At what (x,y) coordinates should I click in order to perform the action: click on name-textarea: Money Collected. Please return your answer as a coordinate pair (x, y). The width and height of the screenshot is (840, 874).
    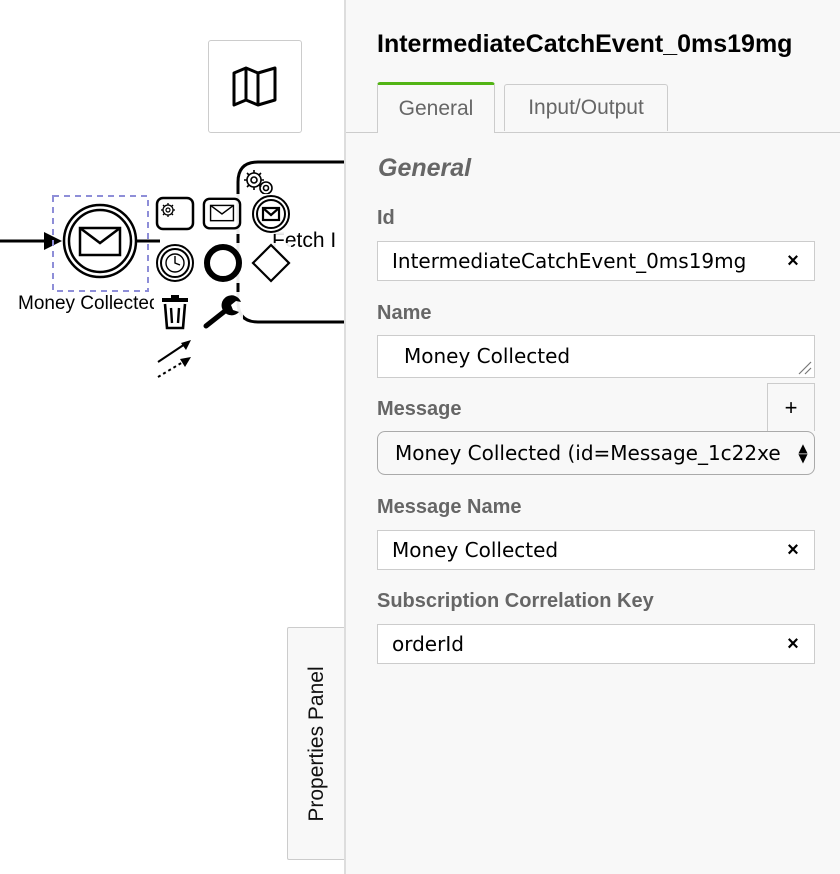
    Looking at the image, I should click on (596, 356).